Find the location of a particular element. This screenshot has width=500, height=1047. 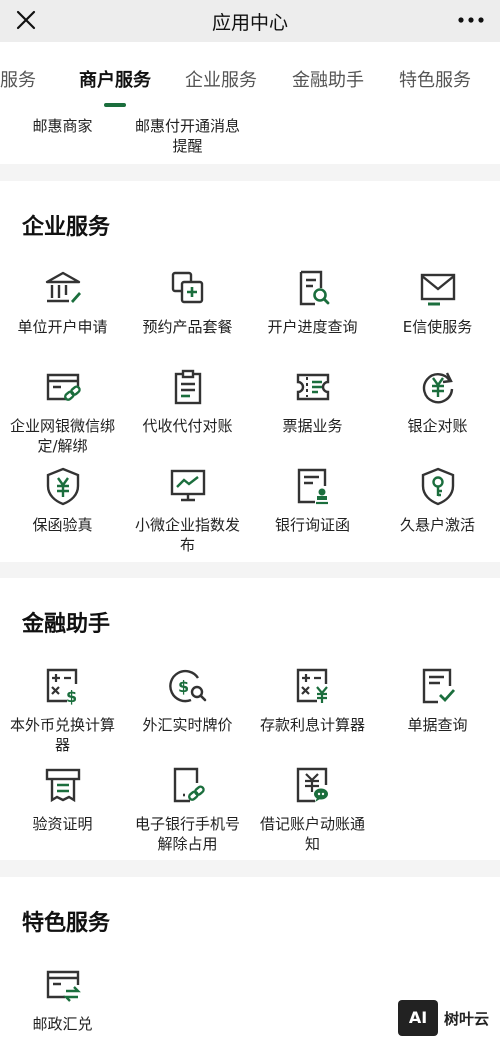

item-document-query: 单据查询 is located at coordinates (437, 700).